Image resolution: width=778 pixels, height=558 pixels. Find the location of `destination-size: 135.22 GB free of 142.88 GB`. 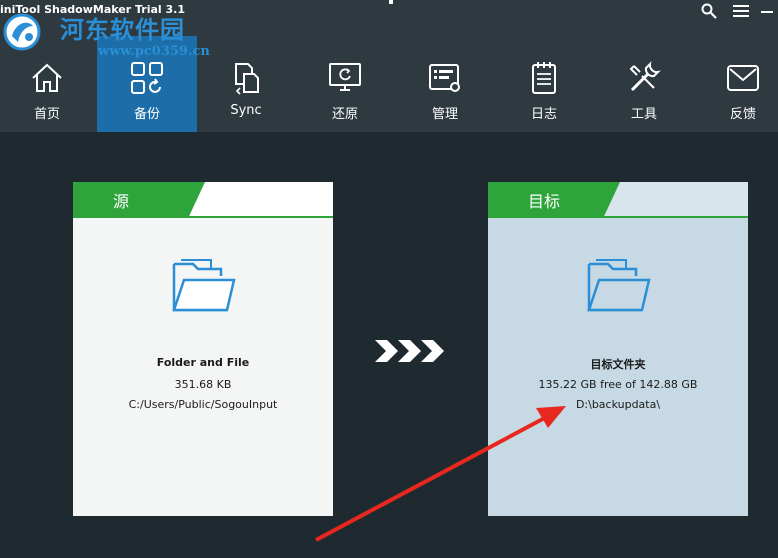

destination-size: 135.22 GB free of 142.88 GB is located at coordinates (618, 384).